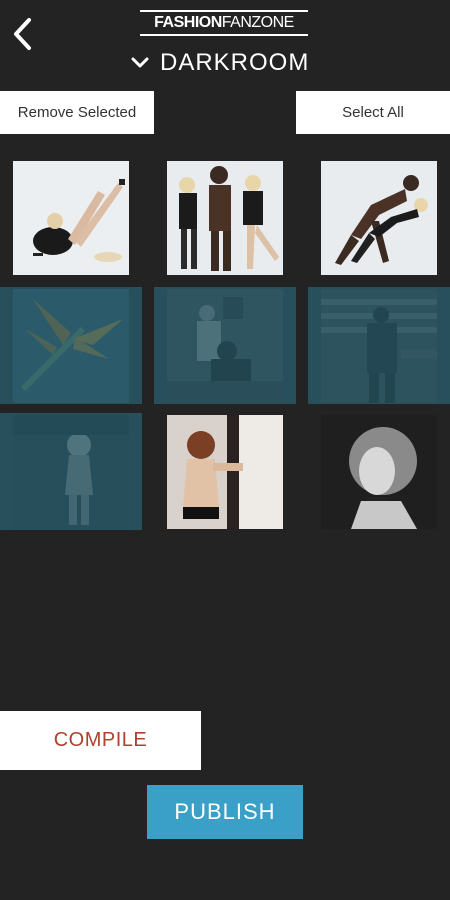  What do you see at coordinates (140, 62) in the screenshot?
I see `chevron-down-icon` at bounding box center [140, 62].